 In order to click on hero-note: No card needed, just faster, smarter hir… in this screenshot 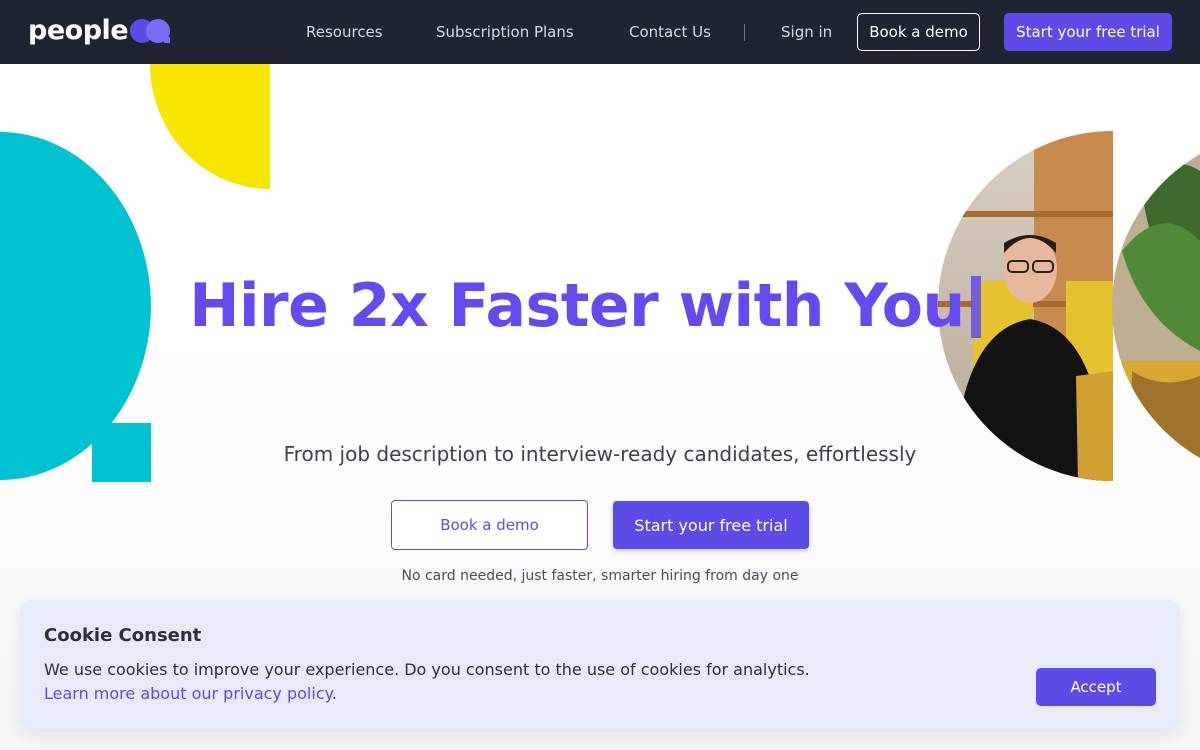, I will do `click(600, 576)`.